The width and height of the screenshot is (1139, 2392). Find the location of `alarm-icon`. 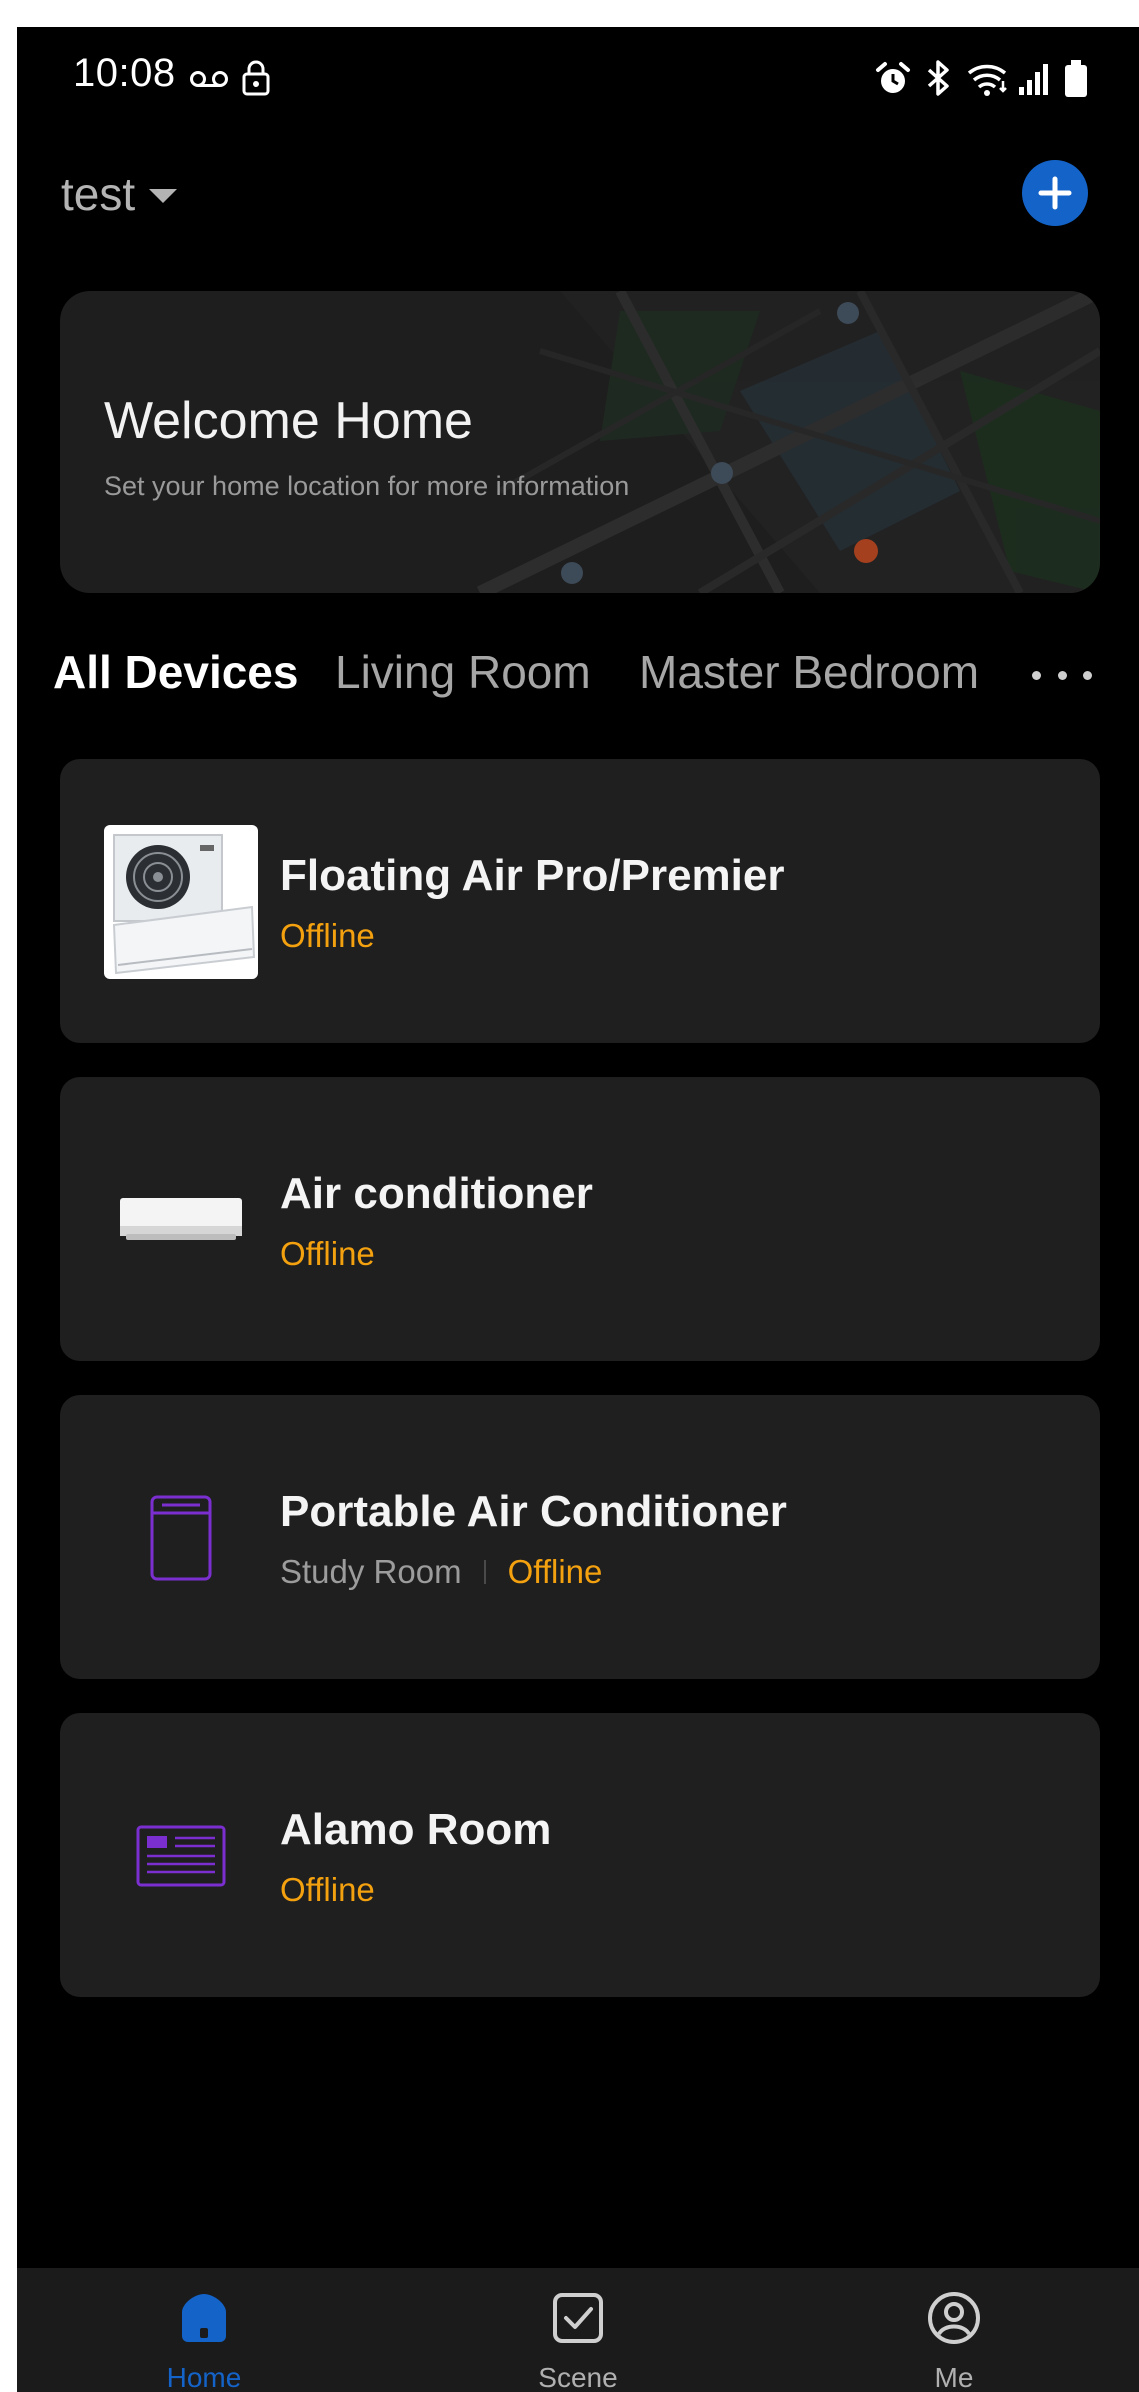

alarm-icon is located at coordinates (893, 77).